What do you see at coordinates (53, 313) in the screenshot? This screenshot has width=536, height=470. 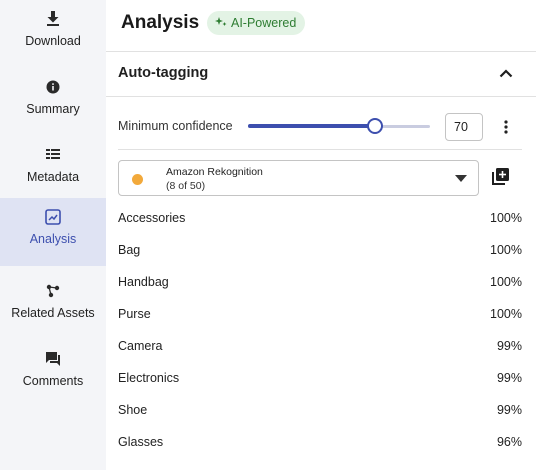 I see `sidebar-item-label: Related Assets` at bounding box center [53, 313].